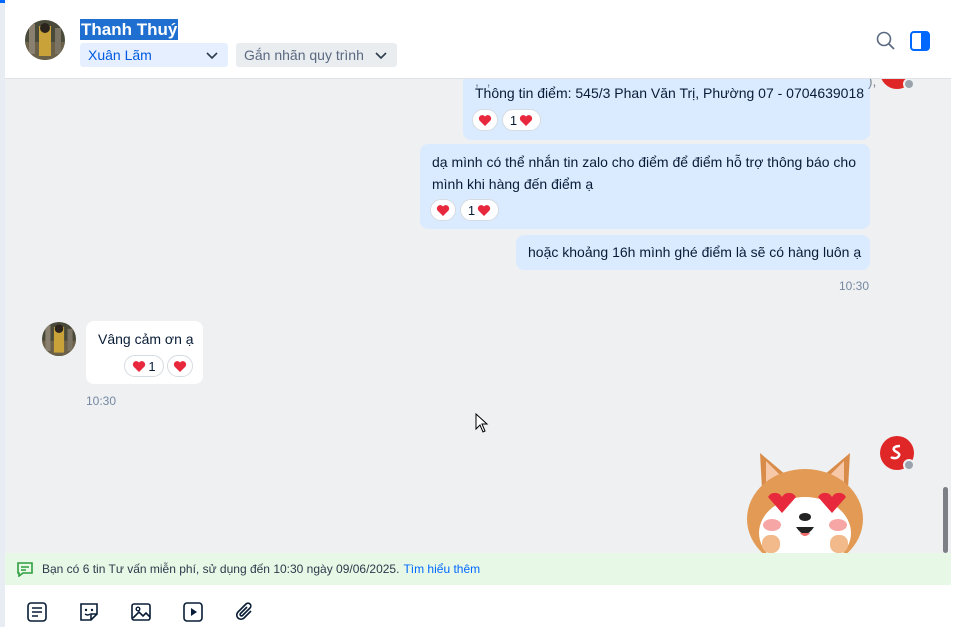 This screenshot has width=962, height=627. Describe the element at coordinates (441, 569) in the screenshot. I see `learn-more-link: Tìm hiểu thêm` at that location.